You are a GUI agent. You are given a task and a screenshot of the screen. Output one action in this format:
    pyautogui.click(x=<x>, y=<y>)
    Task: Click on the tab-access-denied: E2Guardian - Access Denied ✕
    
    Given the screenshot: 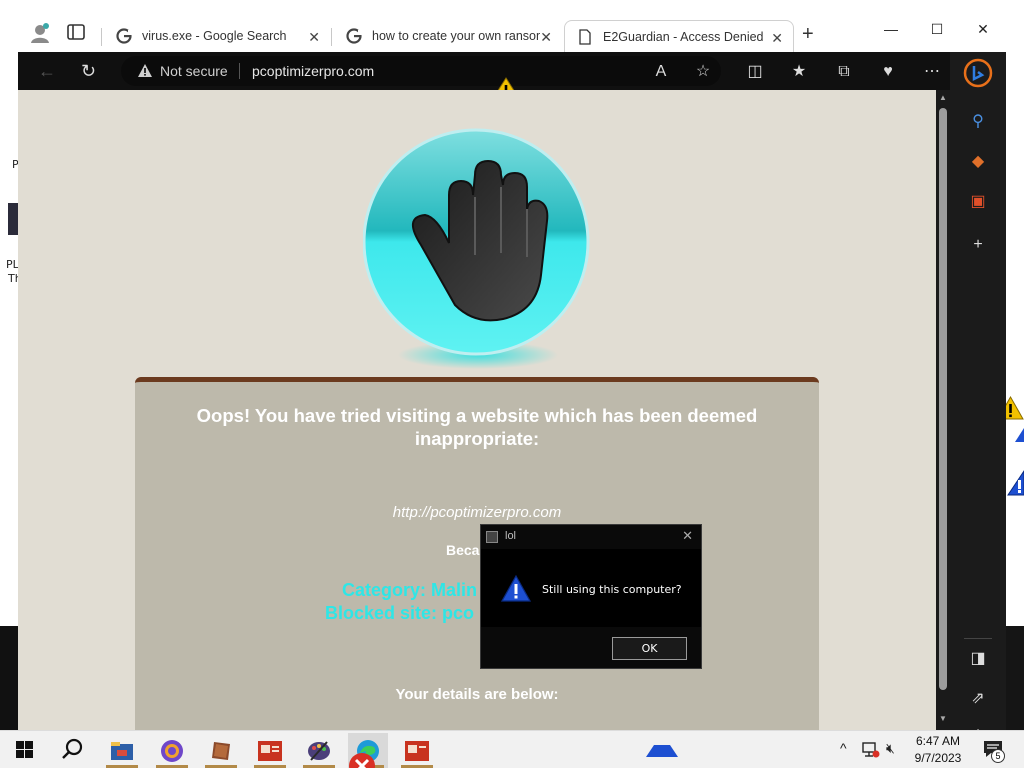 What is the action you would take?
    pyautogui.click(x=679, y=36)
    